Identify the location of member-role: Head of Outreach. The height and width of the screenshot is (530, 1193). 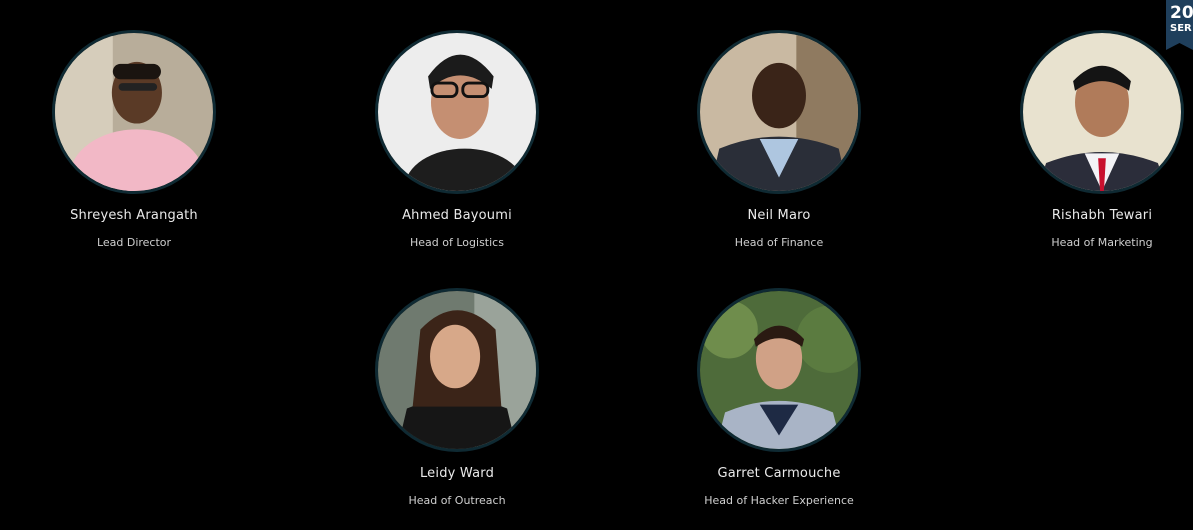
(457, 500).